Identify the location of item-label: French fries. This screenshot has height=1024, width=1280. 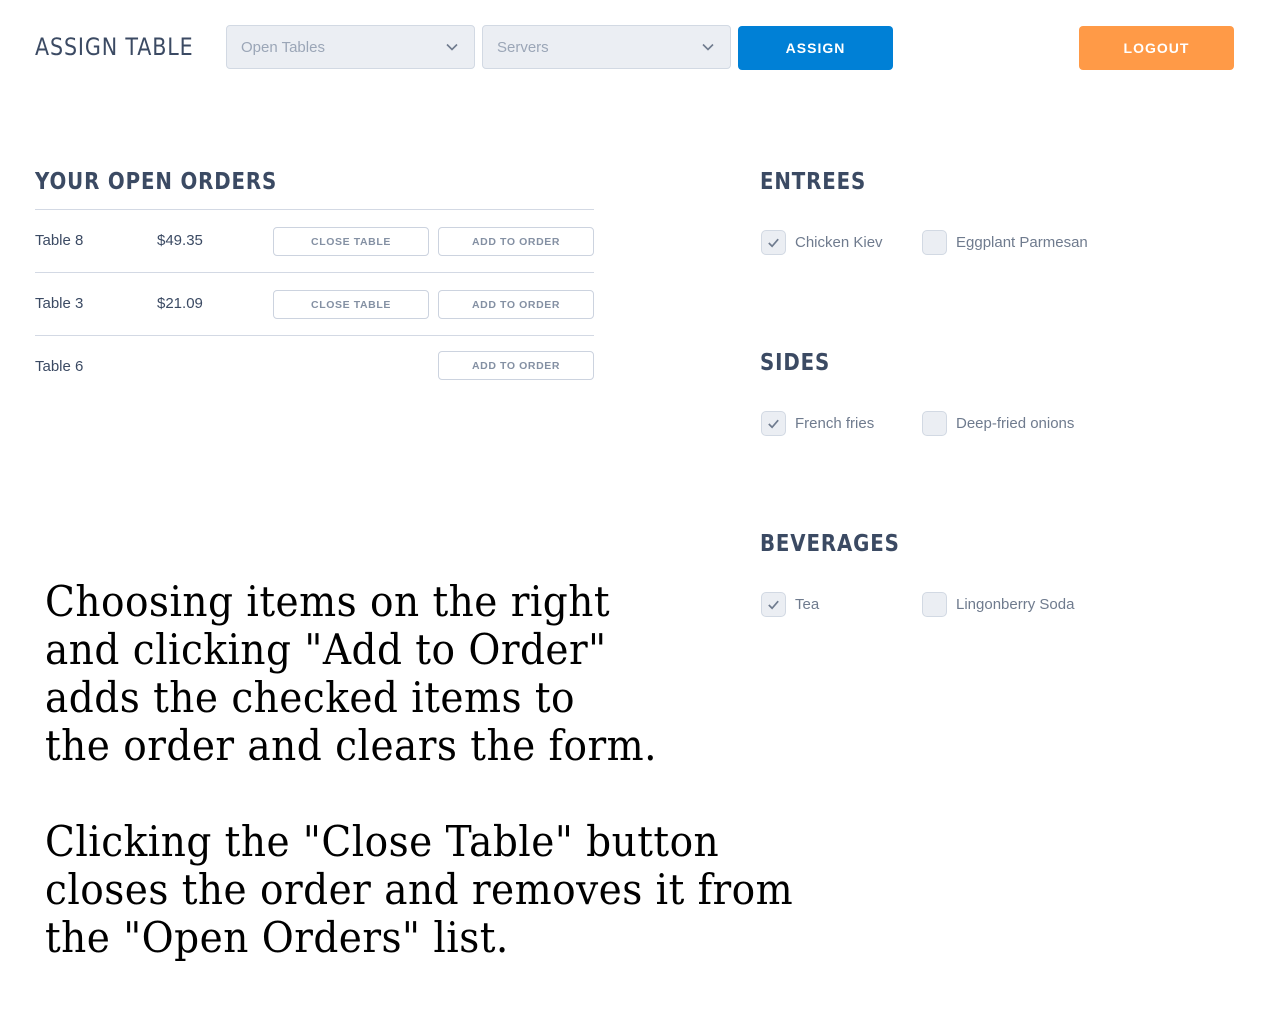
(835, 423).